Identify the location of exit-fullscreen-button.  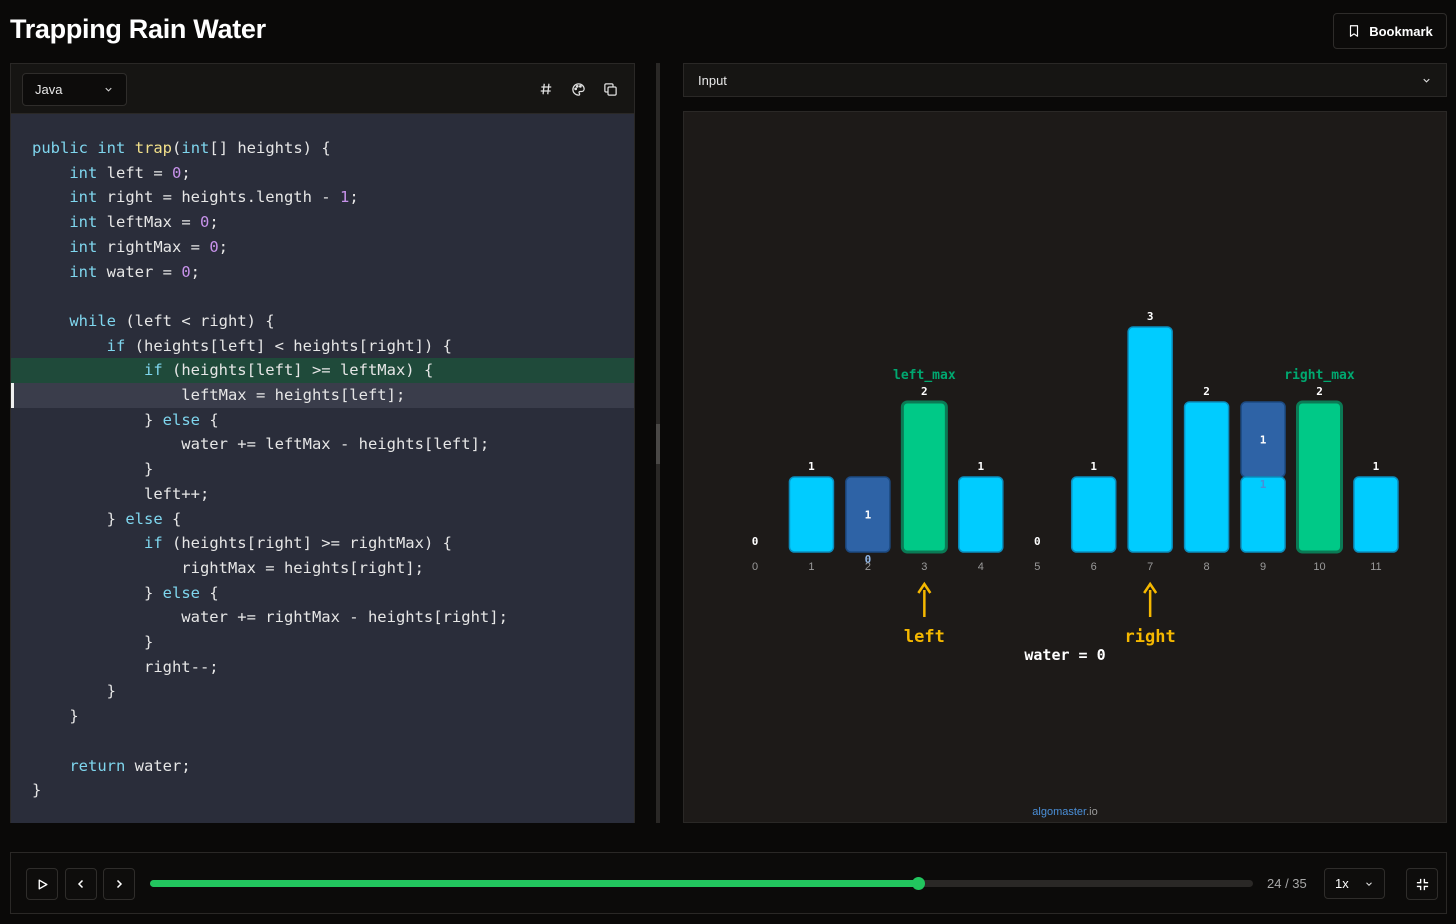
(1422, 884).